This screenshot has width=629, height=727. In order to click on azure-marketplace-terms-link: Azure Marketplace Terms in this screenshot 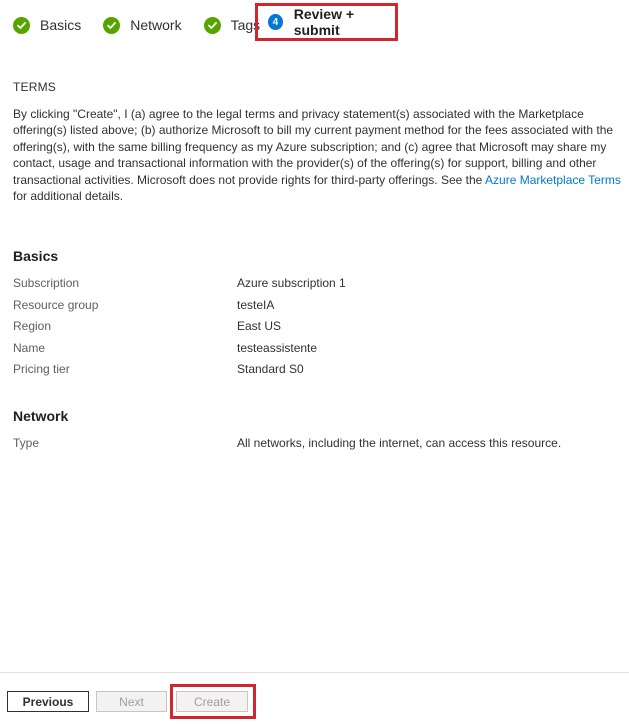, I will do `click(553, 180)`.